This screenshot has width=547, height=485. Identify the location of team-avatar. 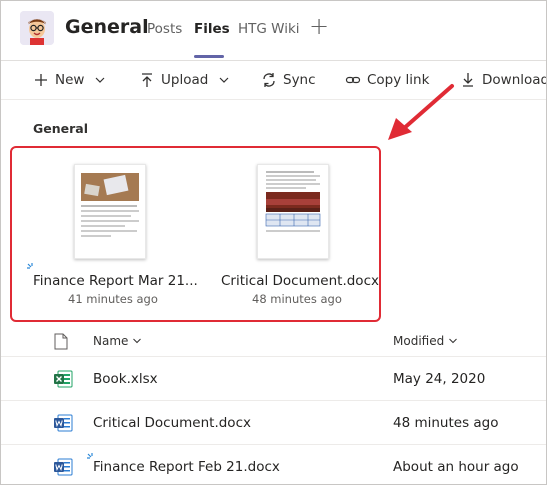
(37, 28).